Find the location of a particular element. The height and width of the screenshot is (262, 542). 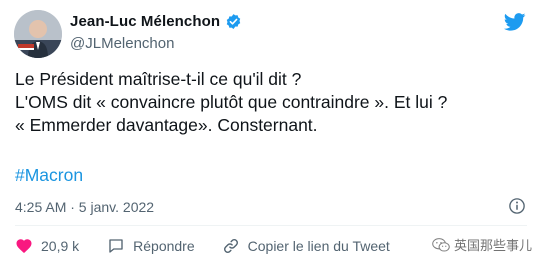

hashtag-link: #Macron is located at coordinates (49, 175).